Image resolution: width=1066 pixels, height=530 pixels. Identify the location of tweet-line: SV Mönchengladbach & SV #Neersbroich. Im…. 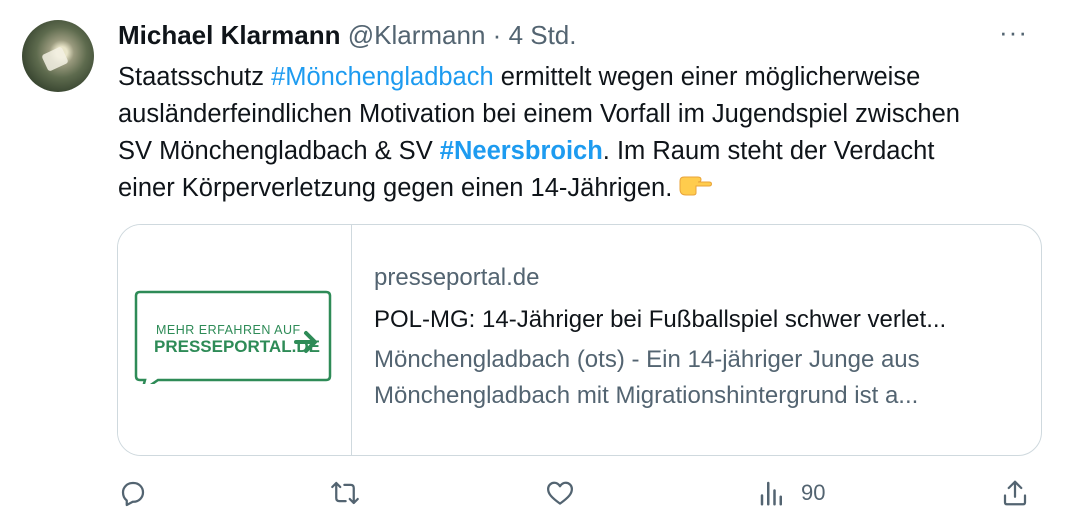
(583, 151).